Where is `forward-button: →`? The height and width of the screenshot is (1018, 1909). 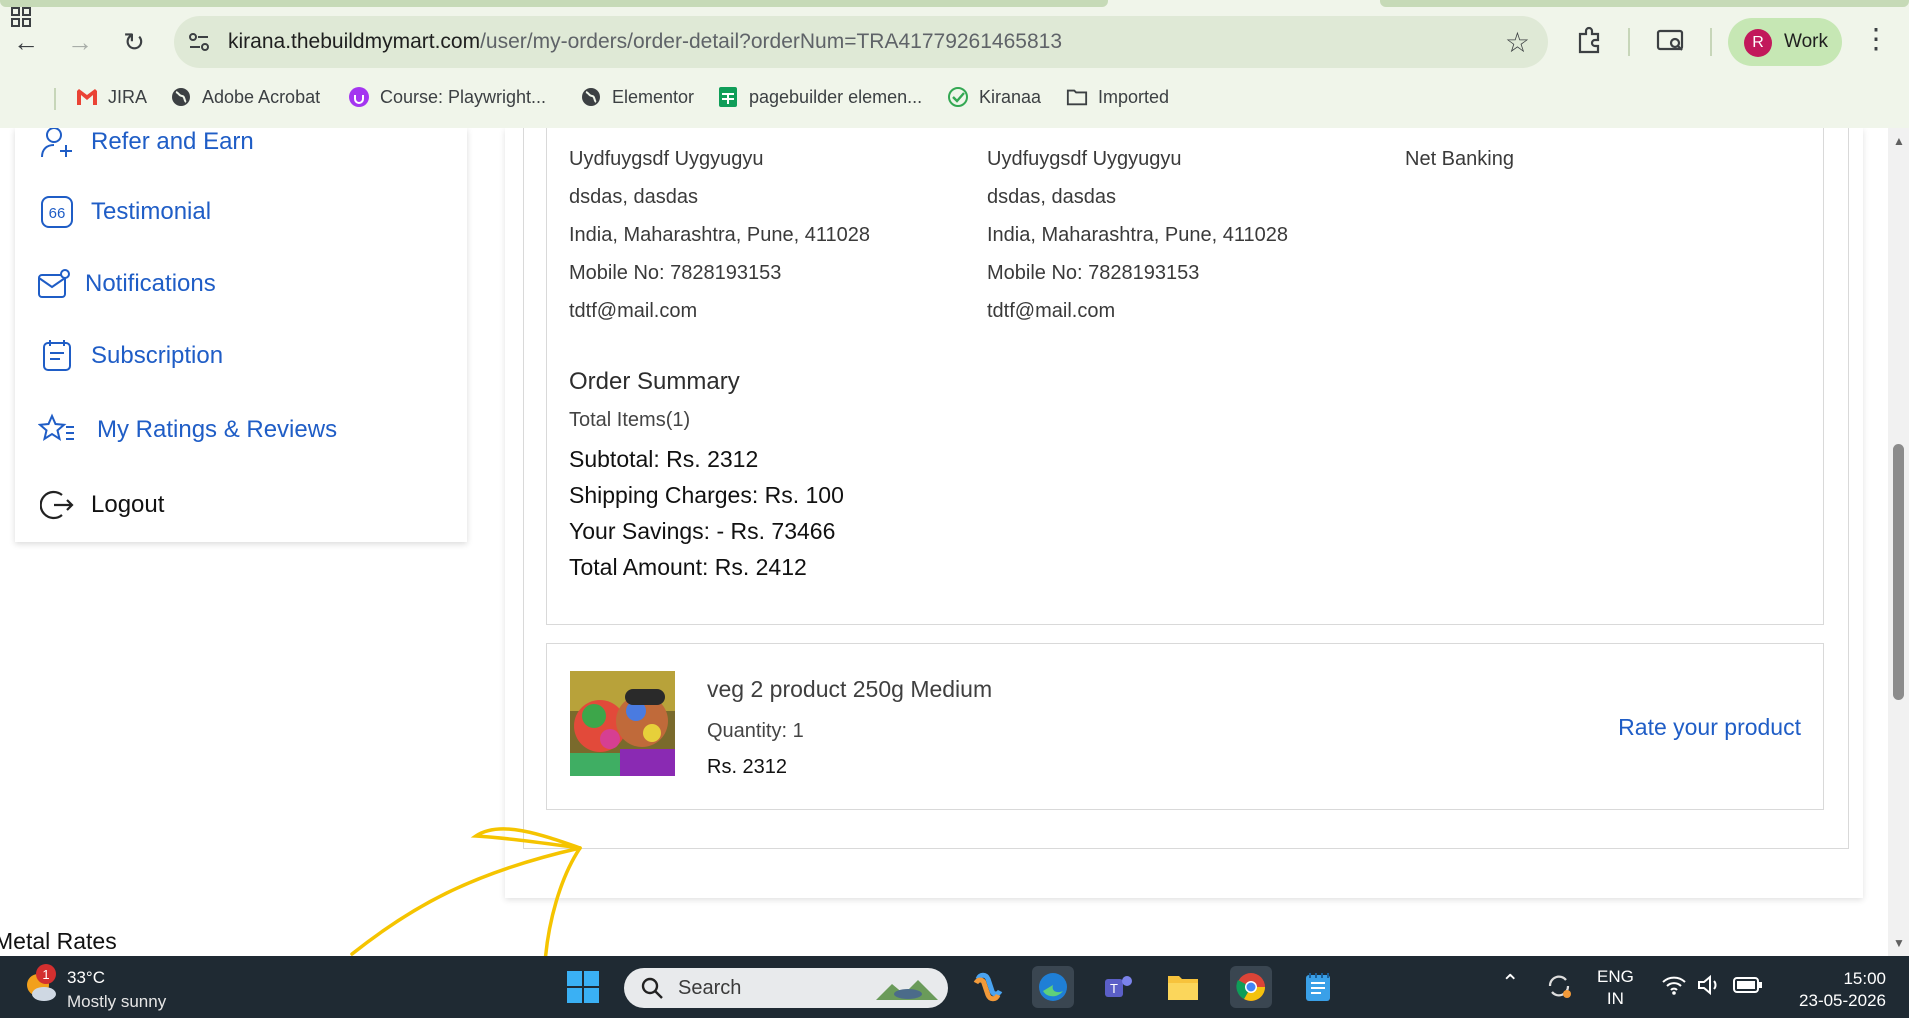 forward-button: → is located at coordinates (80, 42).